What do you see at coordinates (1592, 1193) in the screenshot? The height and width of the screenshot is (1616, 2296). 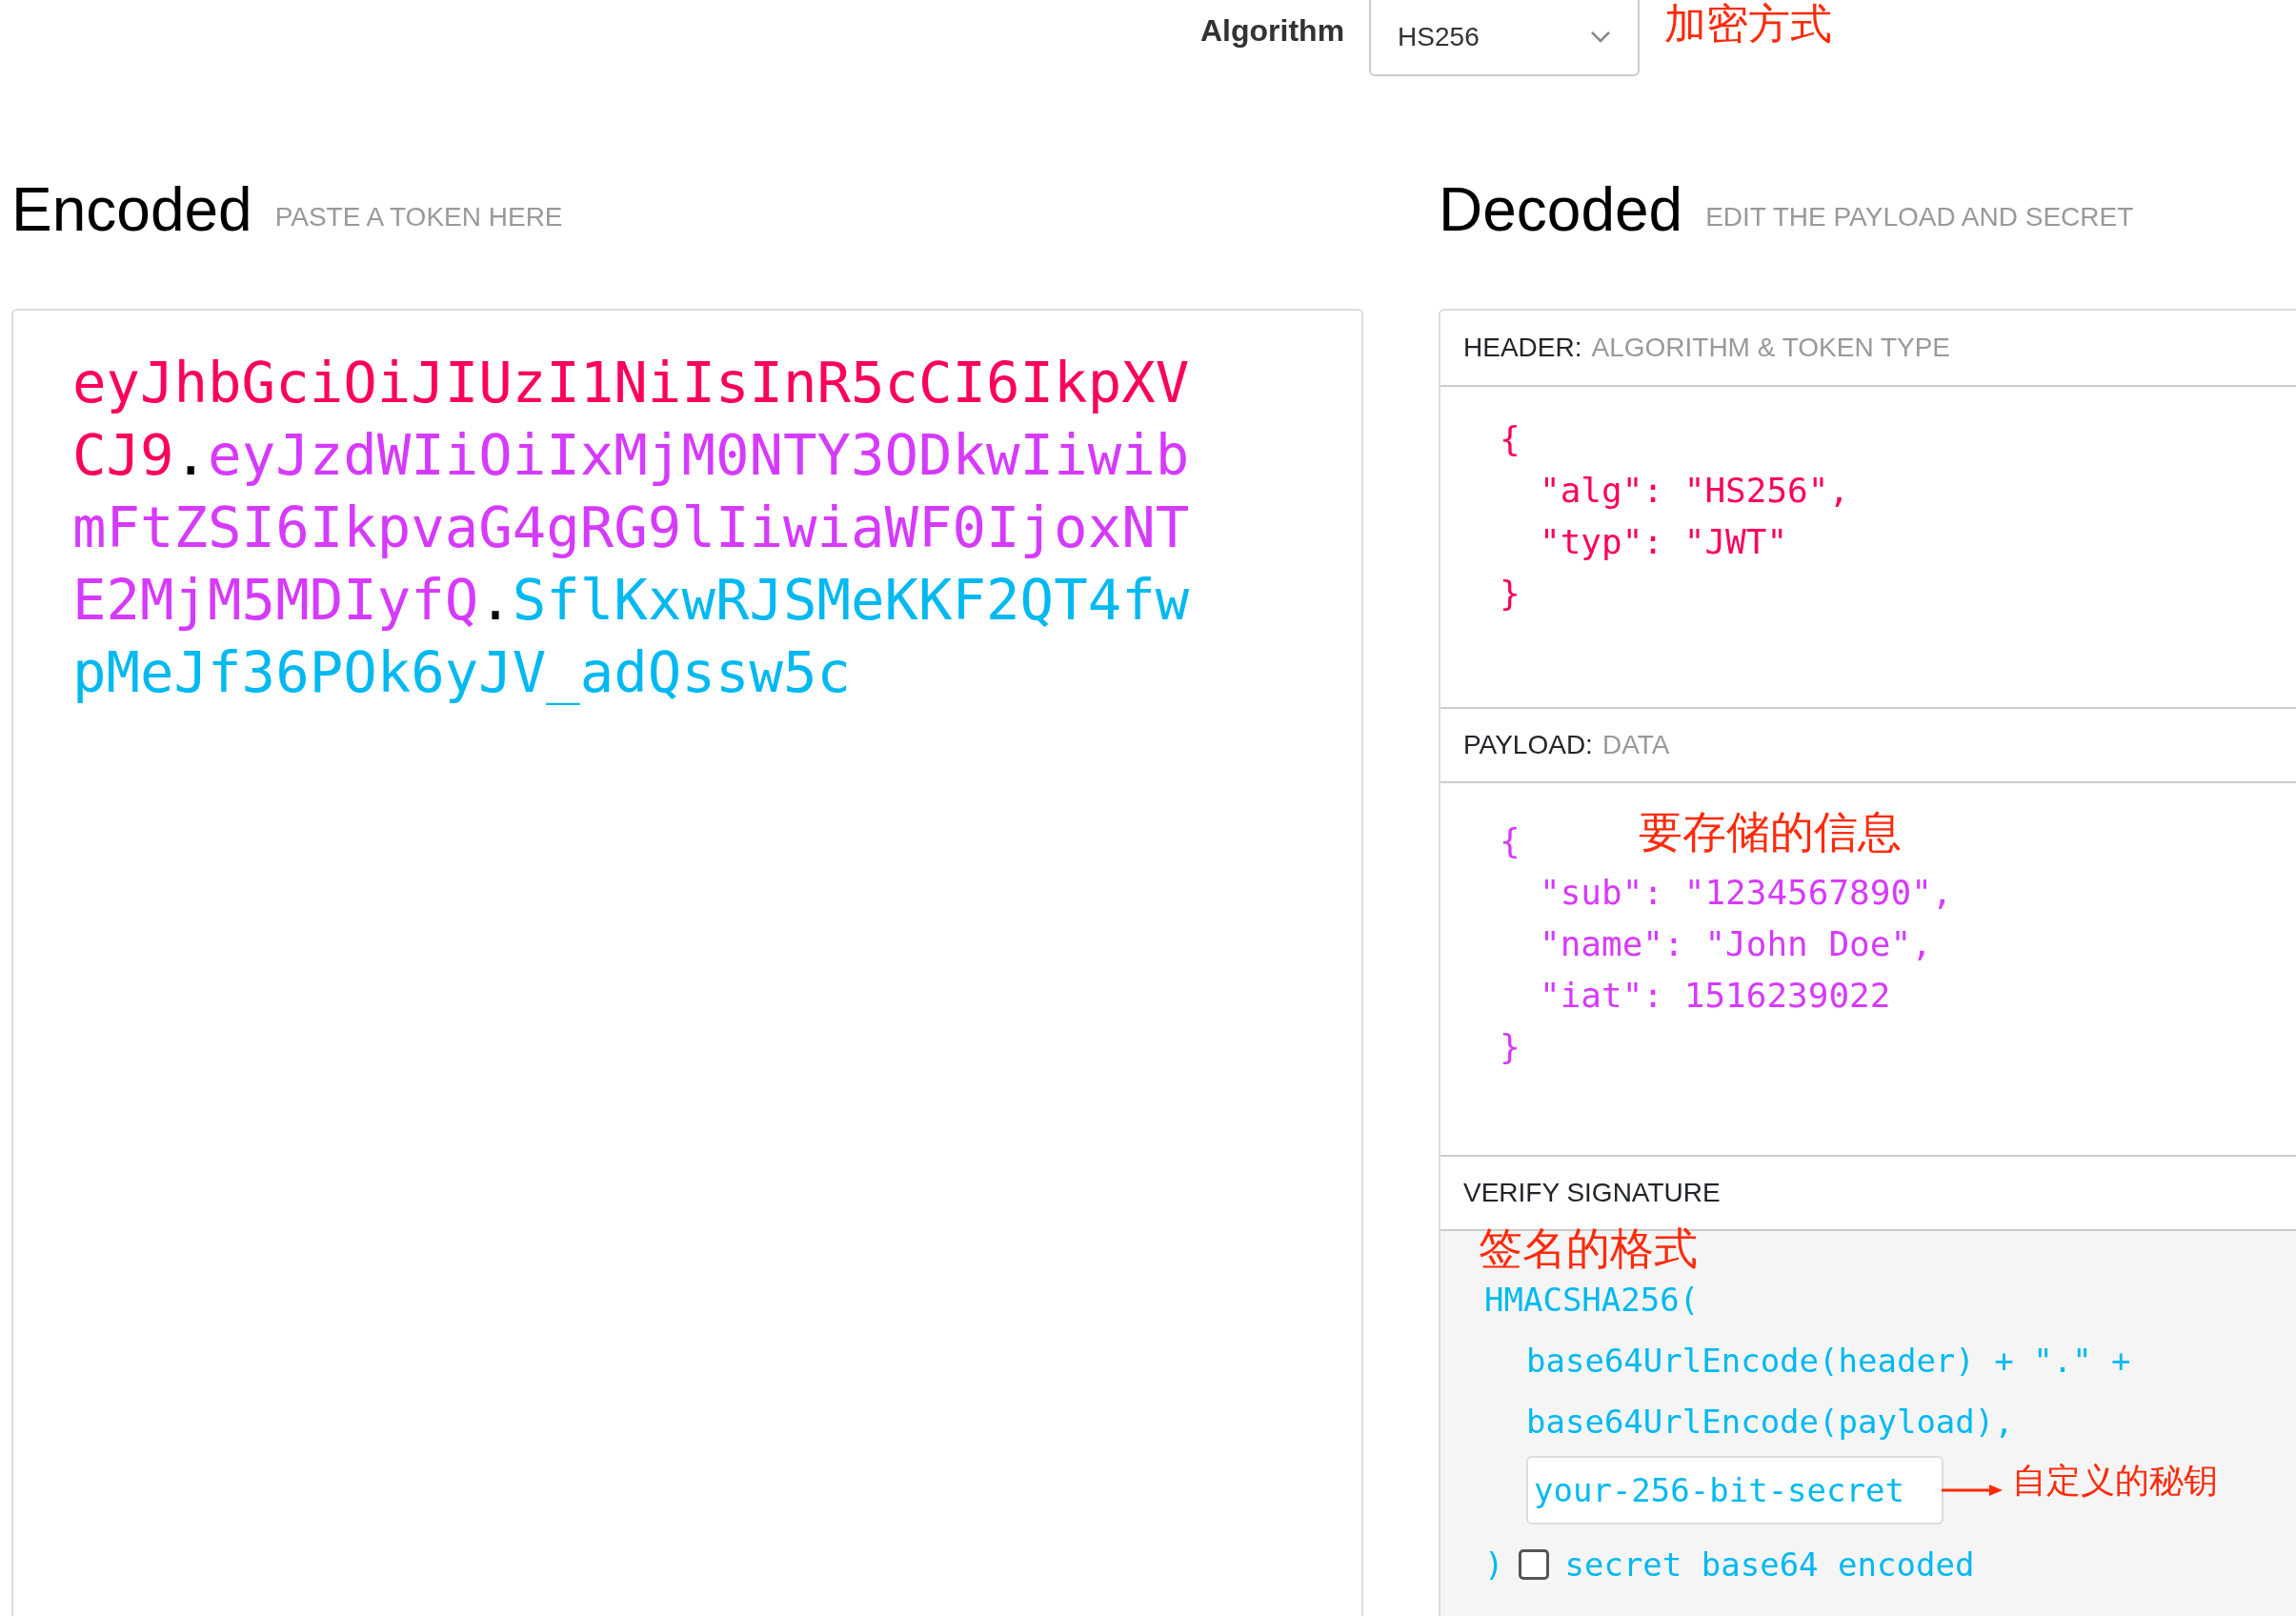 I see `section-label: VERIFY SIGNATURE` at bounding box center [1592, 1193].